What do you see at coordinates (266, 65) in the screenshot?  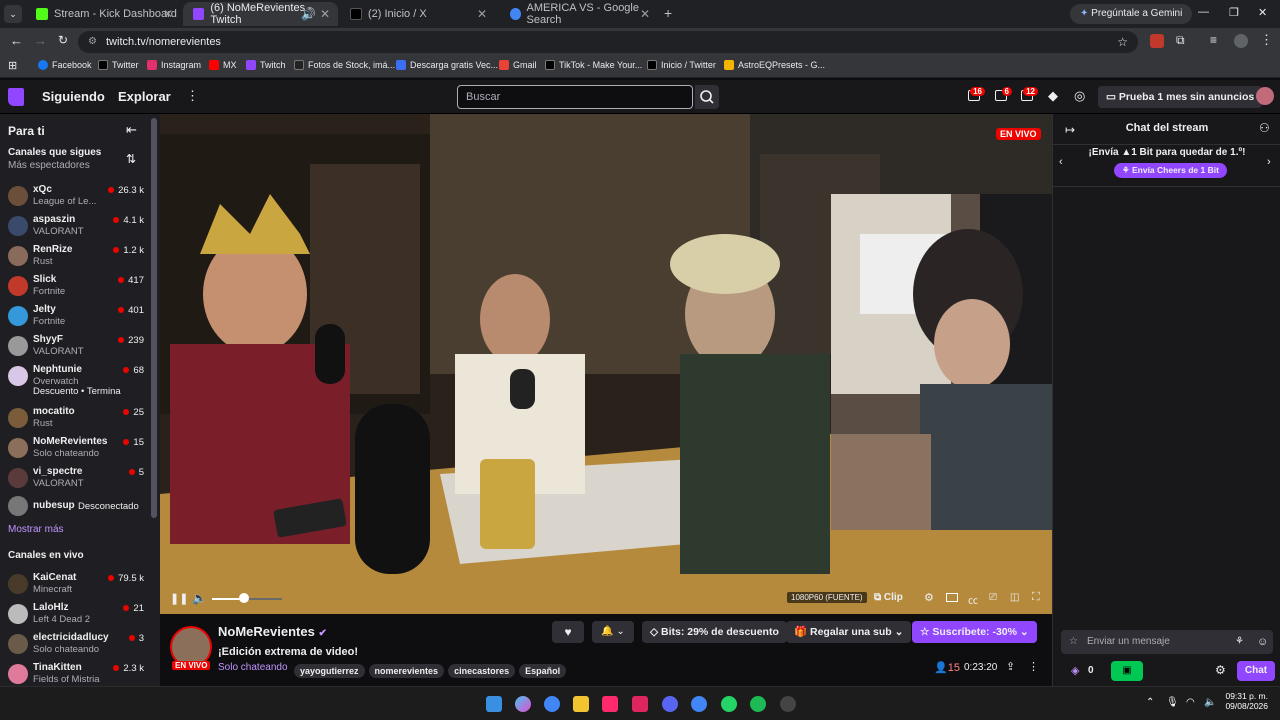 I see `bookmark-twitch: Twitch` at bounding box center [266, 65].